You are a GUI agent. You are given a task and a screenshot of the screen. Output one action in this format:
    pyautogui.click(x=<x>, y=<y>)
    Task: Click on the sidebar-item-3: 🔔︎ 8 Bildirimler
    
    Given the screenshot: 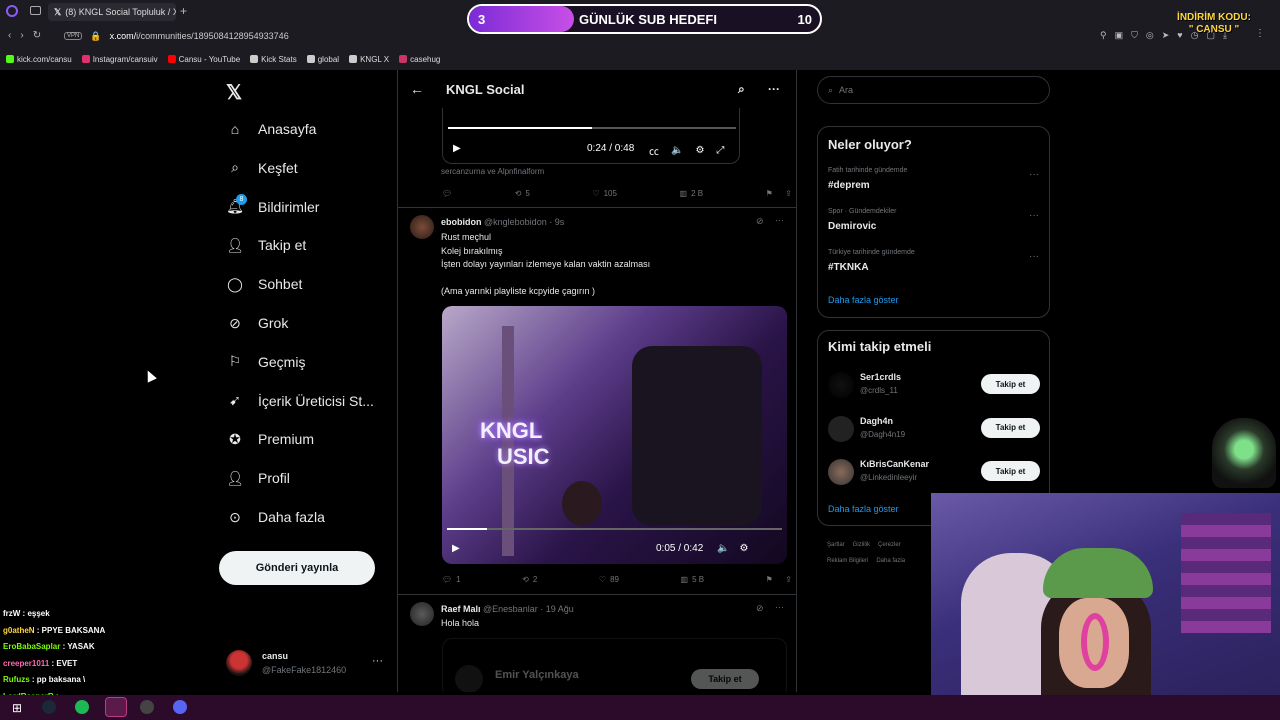 What is the action you would take?
    pyautogui.click(x=272, y=204)
    